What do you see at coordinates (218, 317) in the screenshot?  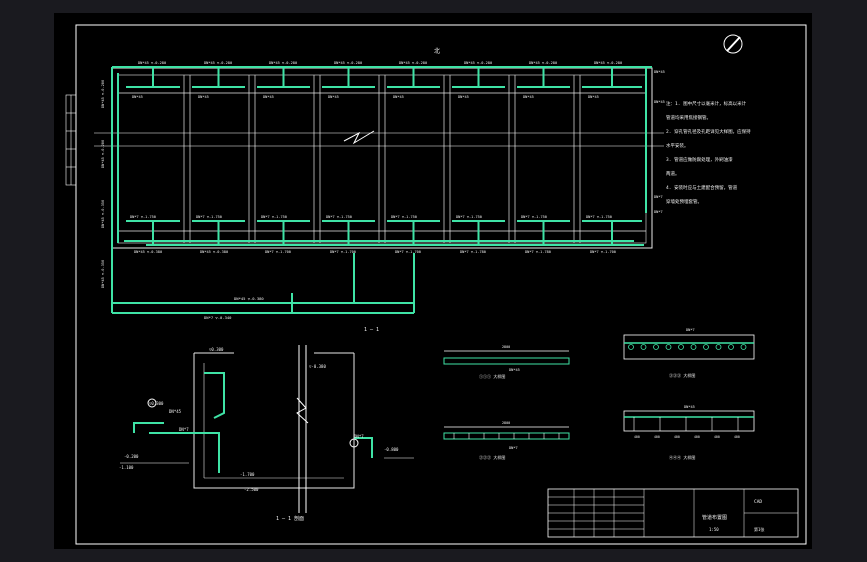 I see `header-label: DN*7 ▽-0.340` at bounding box center [218, 317].